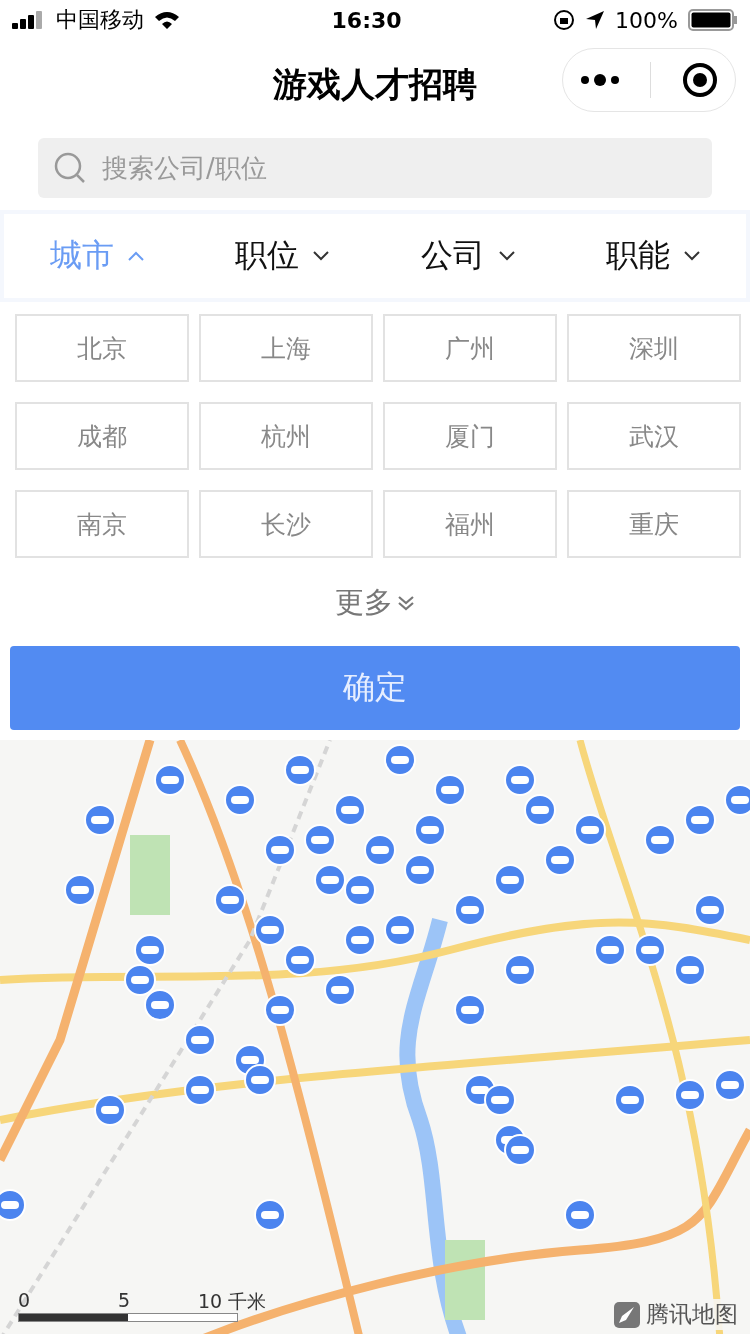 Image resolution: width=750 pixels, height=1334 pixels. I want to click on rotation-lock-icon, so click(564, 20).